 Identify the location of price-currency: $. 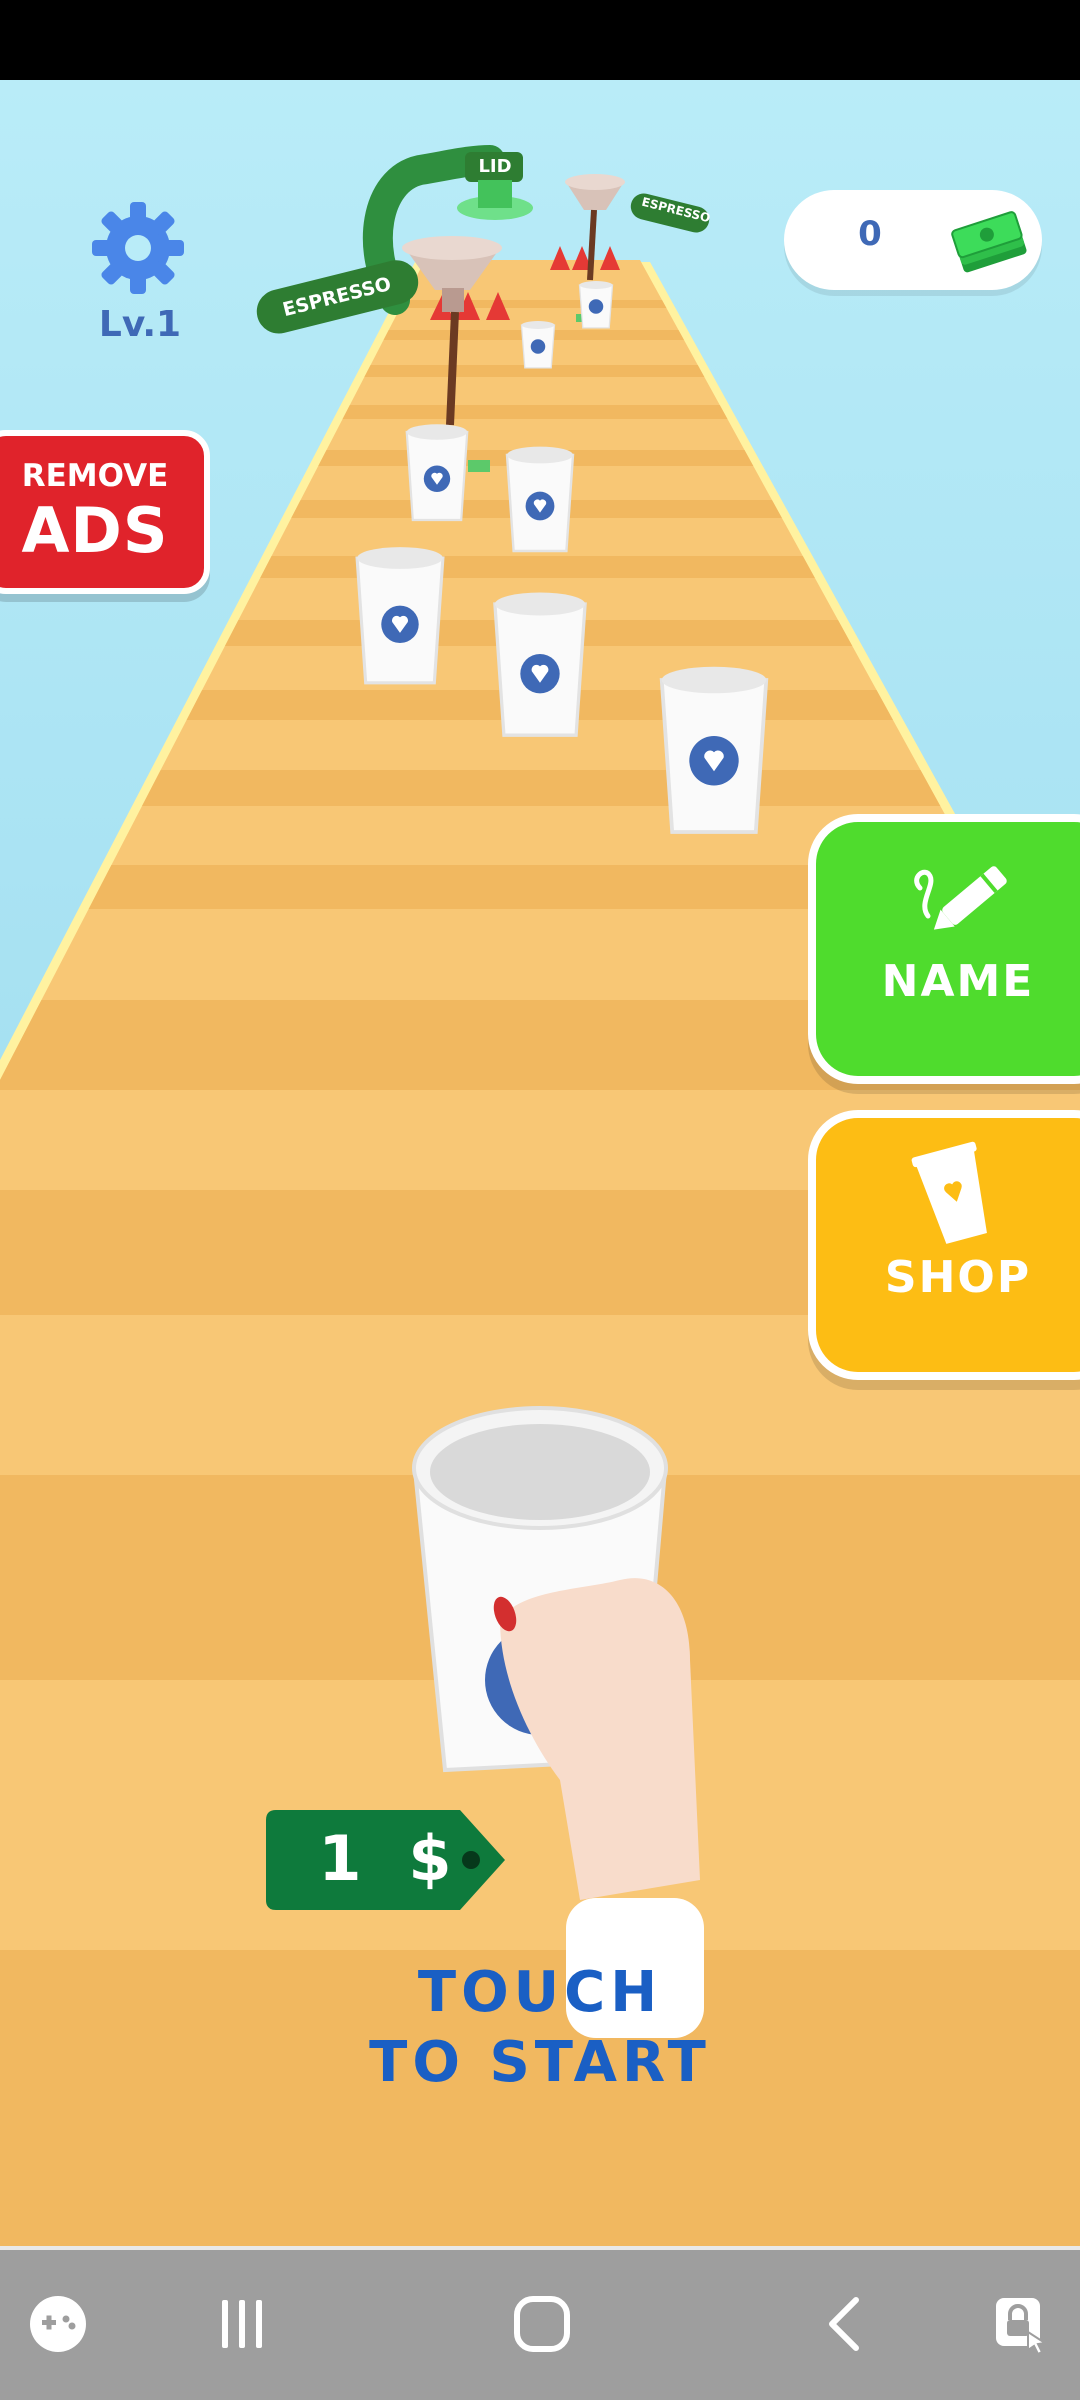
(430, 1858).